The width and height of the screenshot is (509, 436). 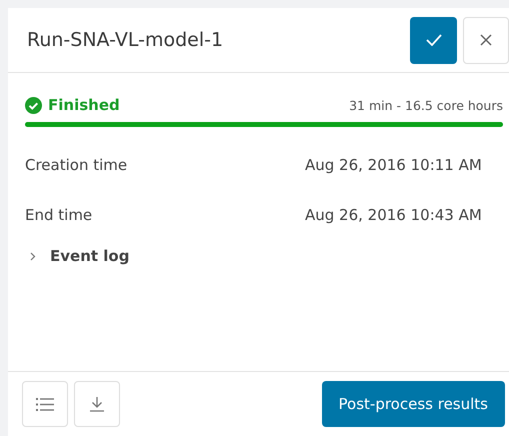 What do you see at coordinates (394, 165) in the screenshot?
I see `detail-value: Aug 26, 2016 10:11 AM` at bounding box center [394, 165].